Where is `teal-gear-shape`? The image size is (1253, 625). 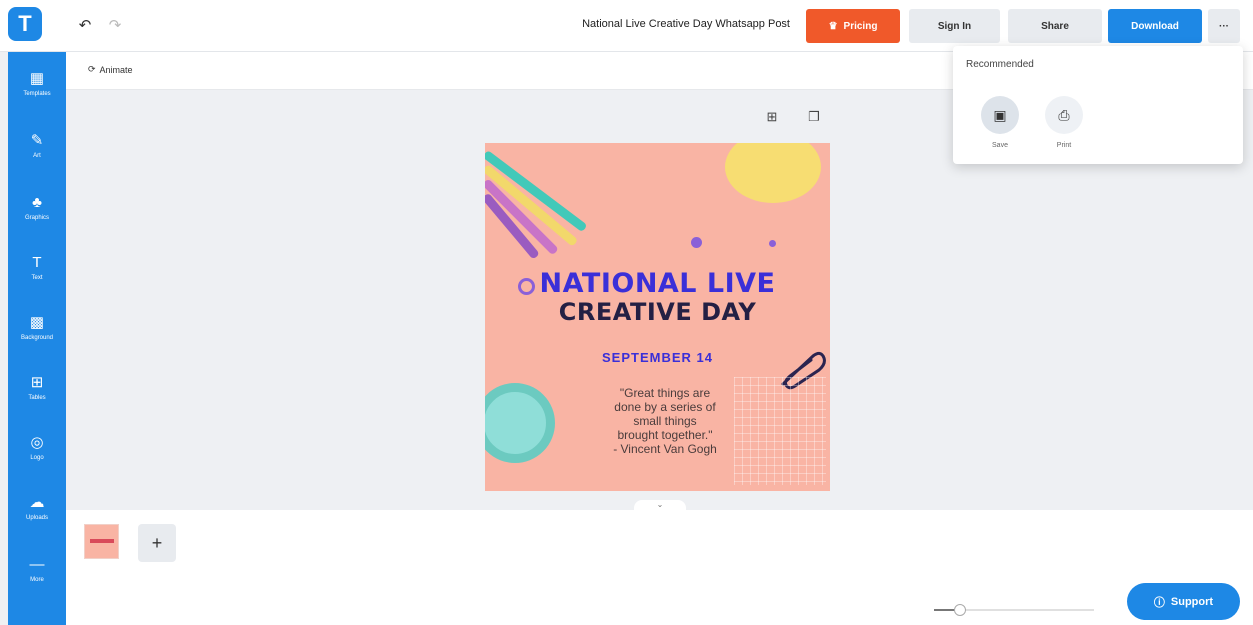
teal-gear-shape is located at coordinates (520, 423).